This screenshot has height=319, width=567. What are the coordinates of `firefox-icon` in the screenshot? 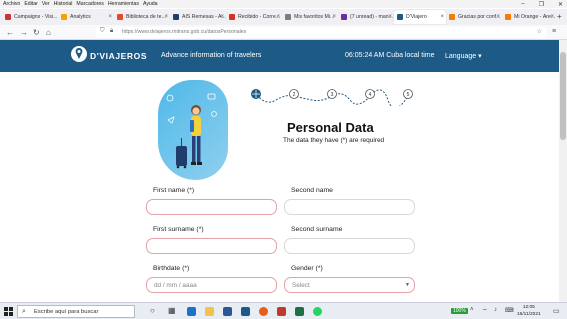 It's located at (263, 311).